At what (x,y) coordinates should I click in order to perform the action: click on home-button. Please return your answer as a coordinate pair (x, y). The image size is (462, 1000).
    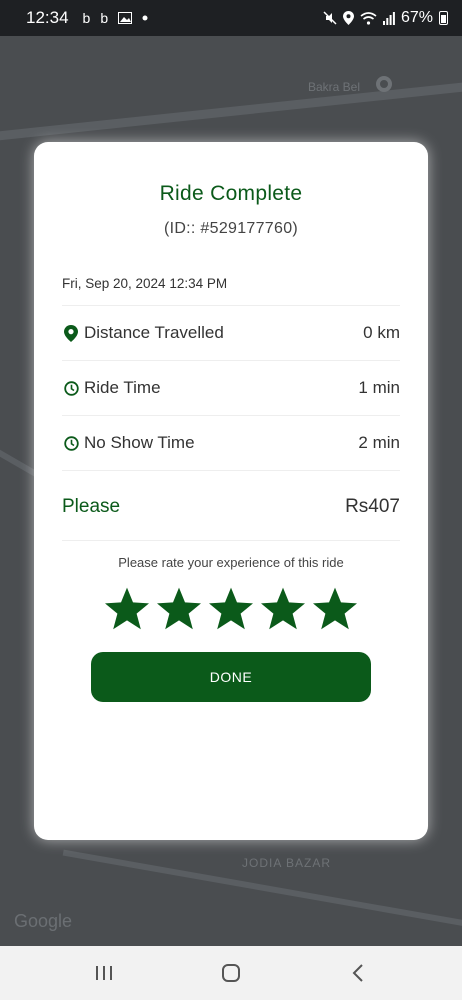
    Looking at the image, I should click on (231, 973).